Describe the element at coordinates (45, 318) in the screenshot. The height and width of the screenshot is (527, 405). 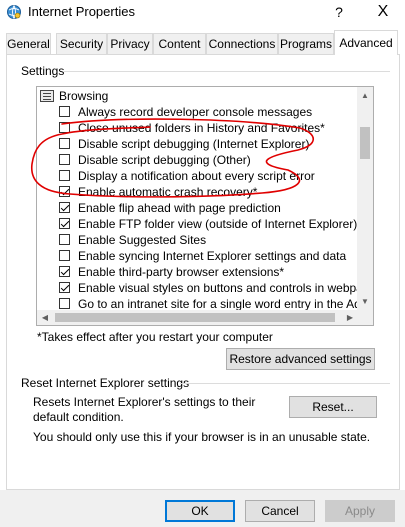
I see `scroll-left-icon: ◀` at that location.